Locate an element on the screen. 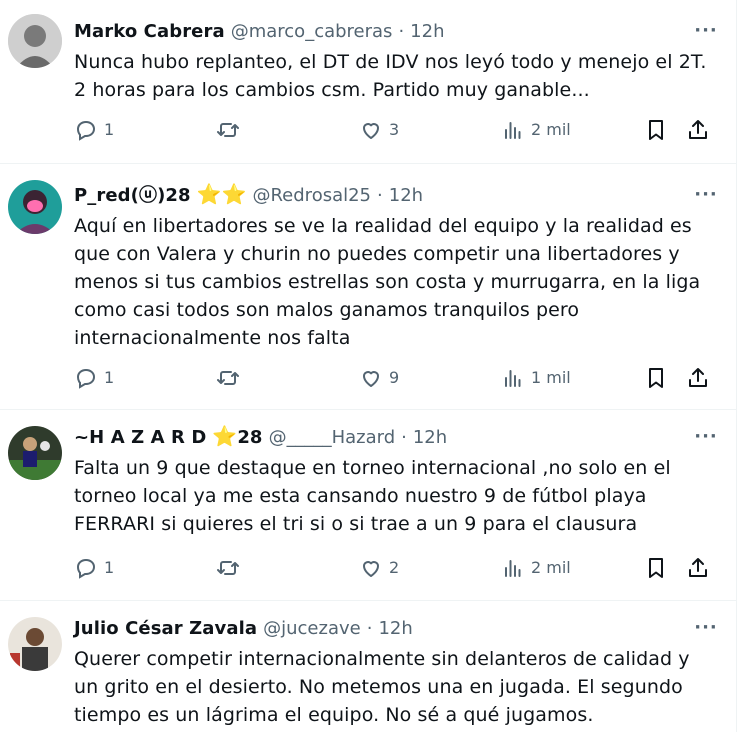 This screenshot has width=754, height=732. action-bar: 1 9 1 mil is located at coordinates (394, 381).